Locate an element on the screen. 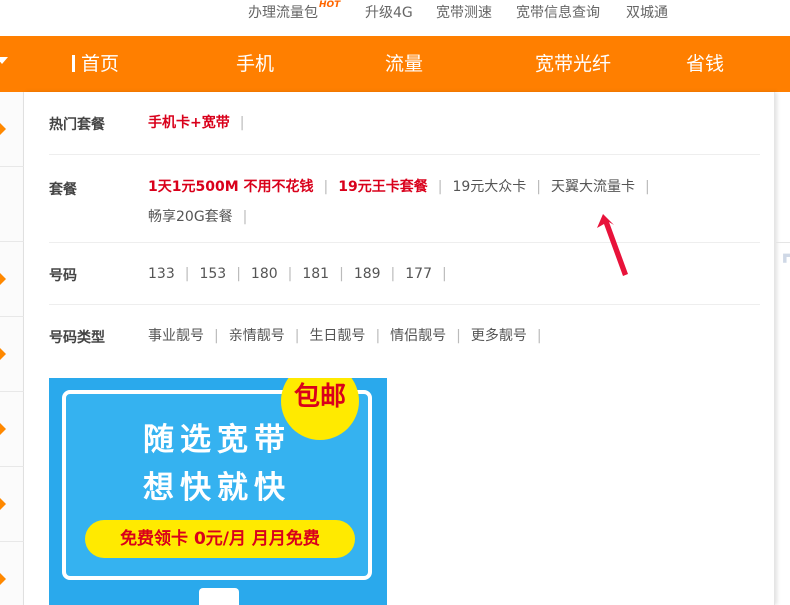 Image resolution: width=790 pixels, height=605 pixels. row-items: 手机卡+宽带 | is located at coordinates (448, 123).